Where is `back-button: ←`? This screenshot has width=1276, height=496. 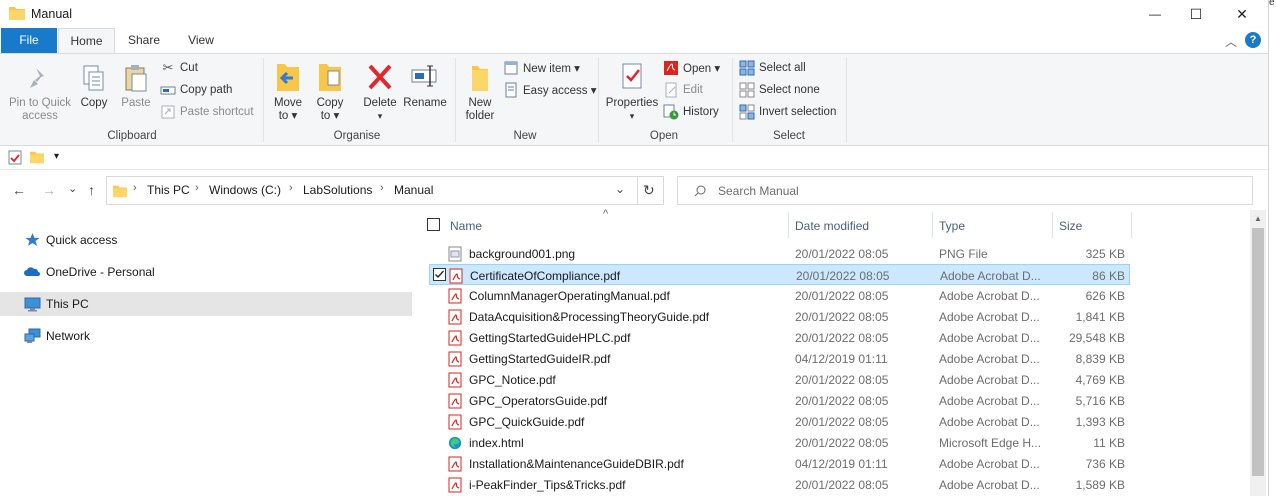 back-button: ← is located at coordinates (19, 190).